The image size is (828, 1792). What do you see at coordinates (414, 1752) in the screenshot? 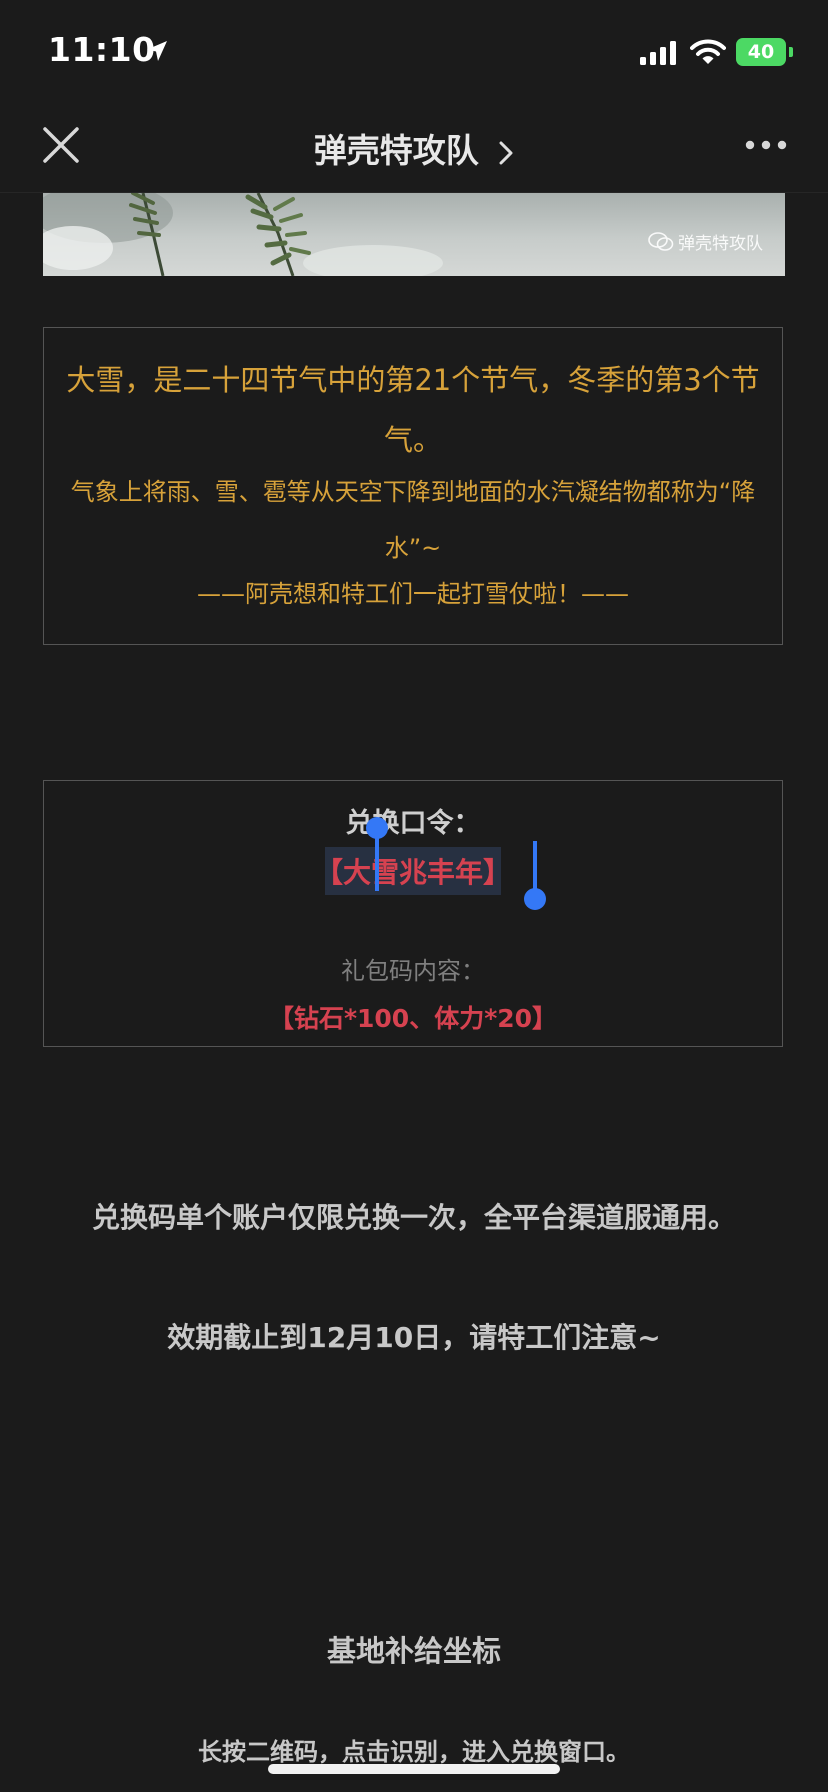
I see `qr-instruction: 长按二维码，点击识别，进入兑换窗口。` at bounding box center [414, 1752].